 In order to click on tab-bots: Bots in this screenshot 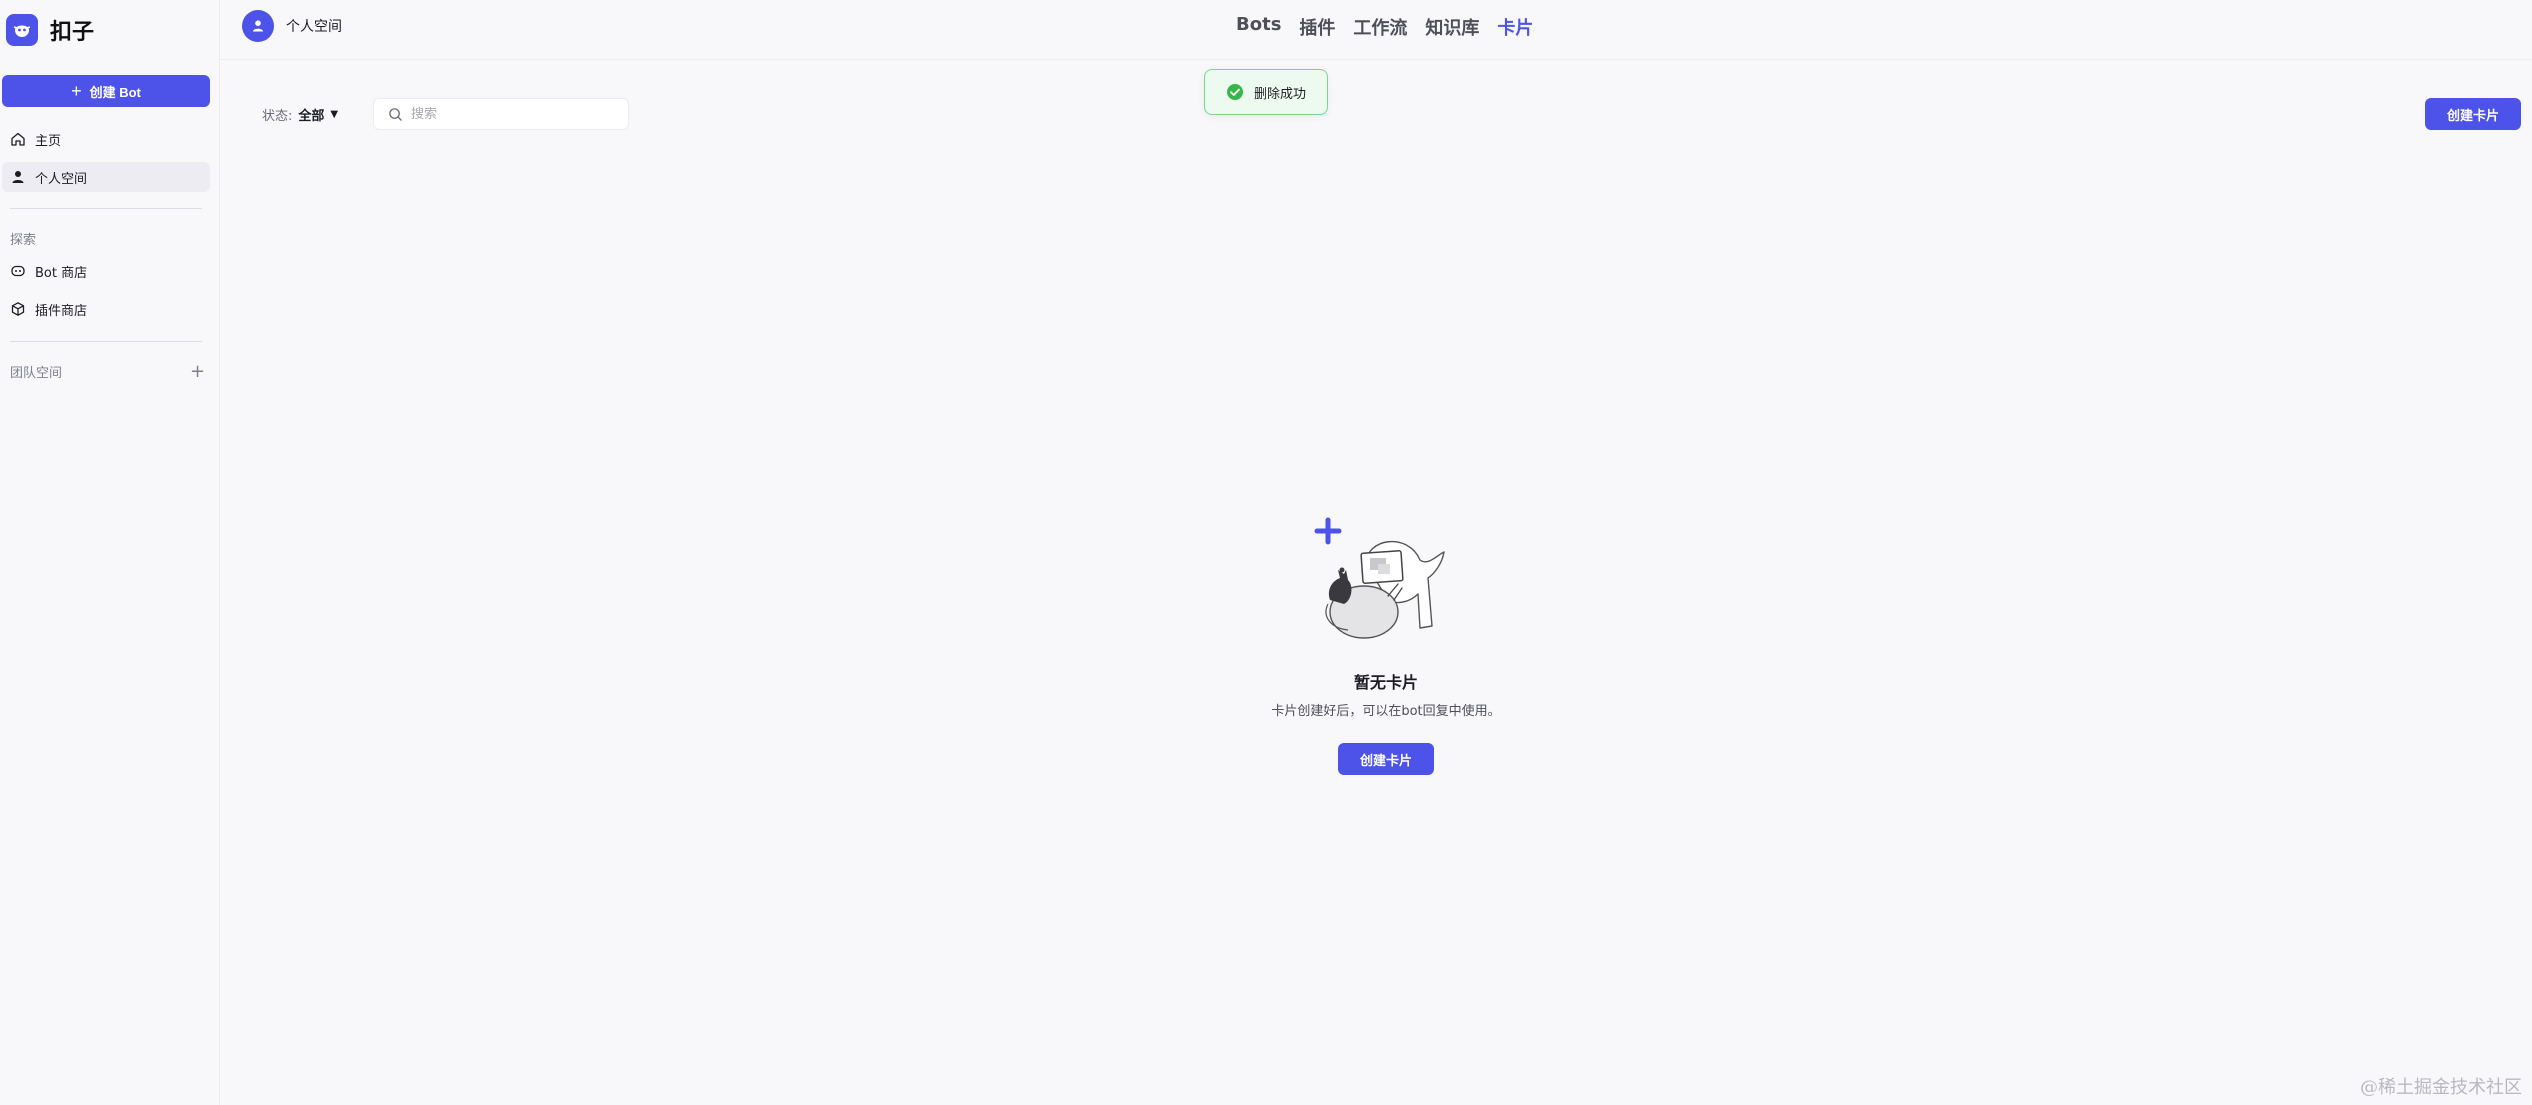, I will do `click(1258, 27)`.